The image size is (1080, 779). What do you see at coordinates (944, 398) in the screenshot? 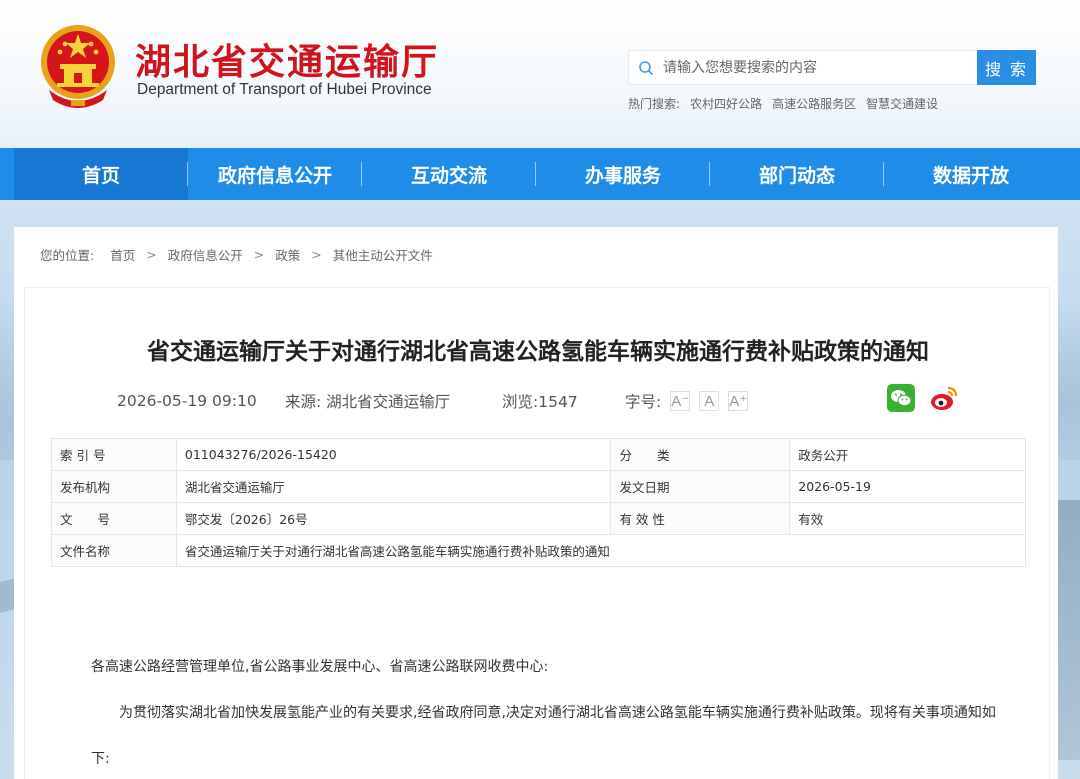
I see `weibo-share-icon` at bounding box center [944, 398].